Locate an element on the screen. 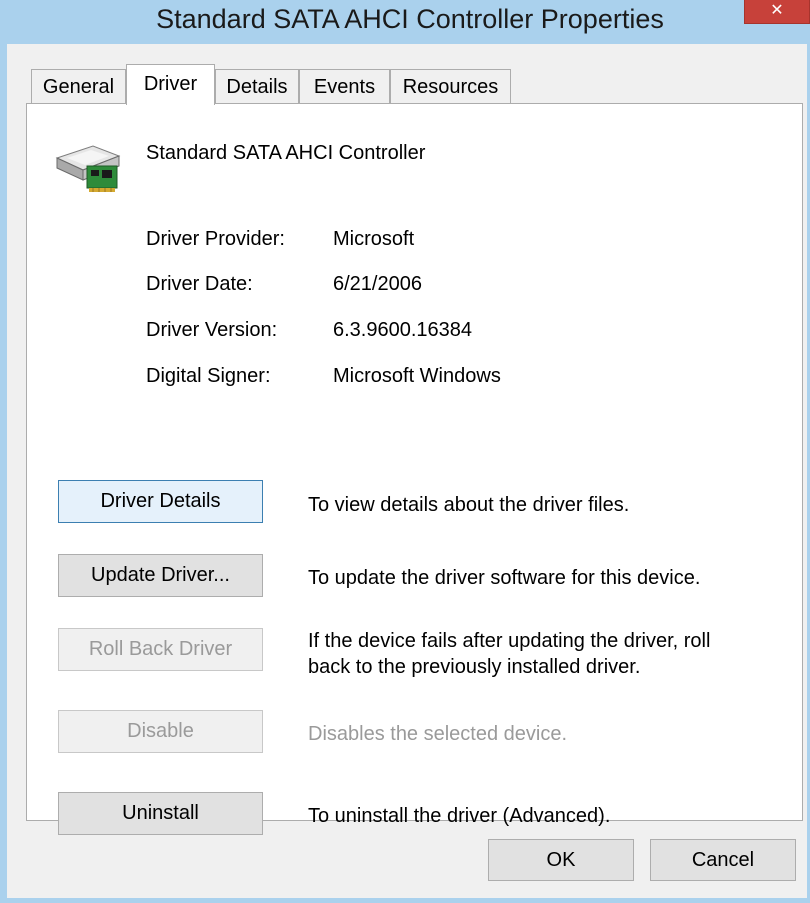 The image size is (810, 903). driver-version-label: Driver Version: is located at coordinates (212, 330).